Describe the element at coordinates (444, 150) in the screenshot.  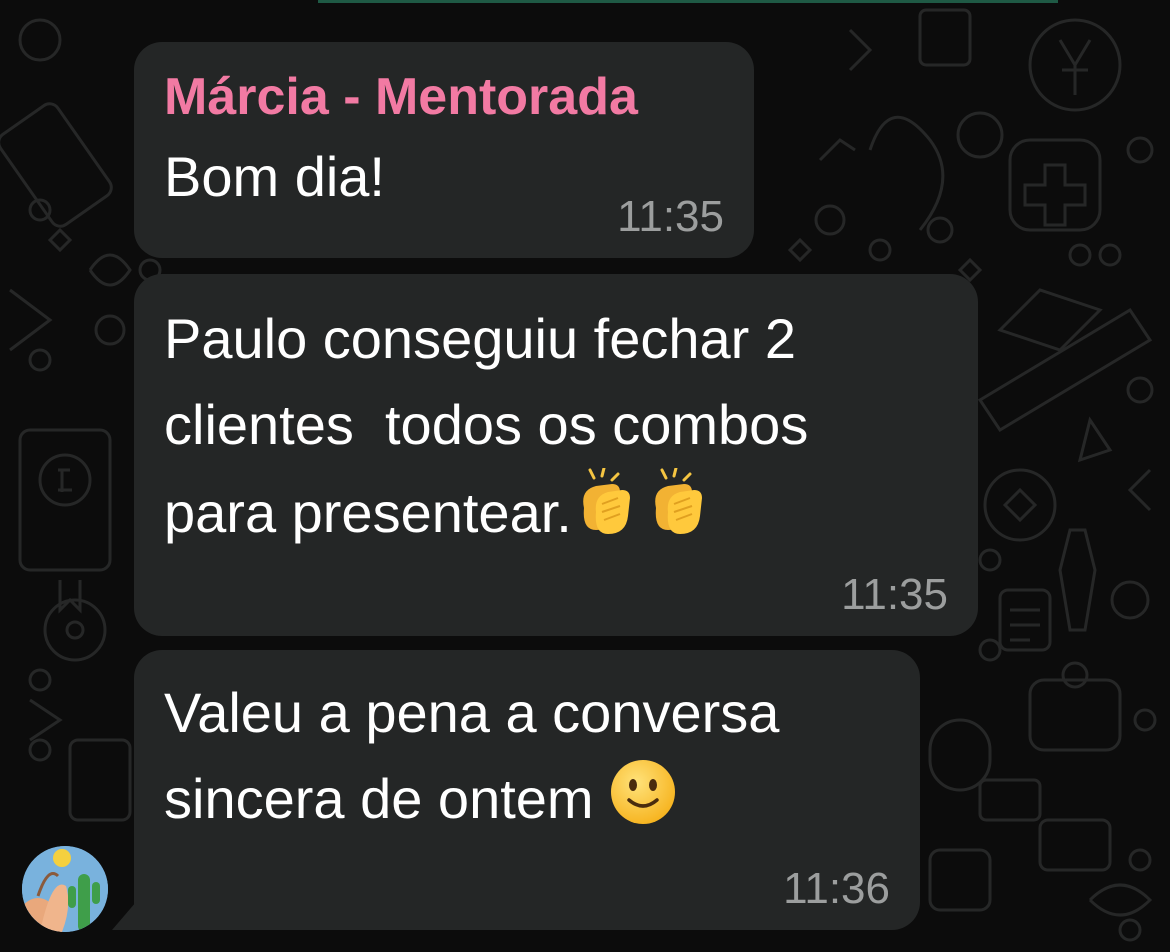
I see `message-bubble: Márcia - Mentorada Bom dia! 11:35` at that location.